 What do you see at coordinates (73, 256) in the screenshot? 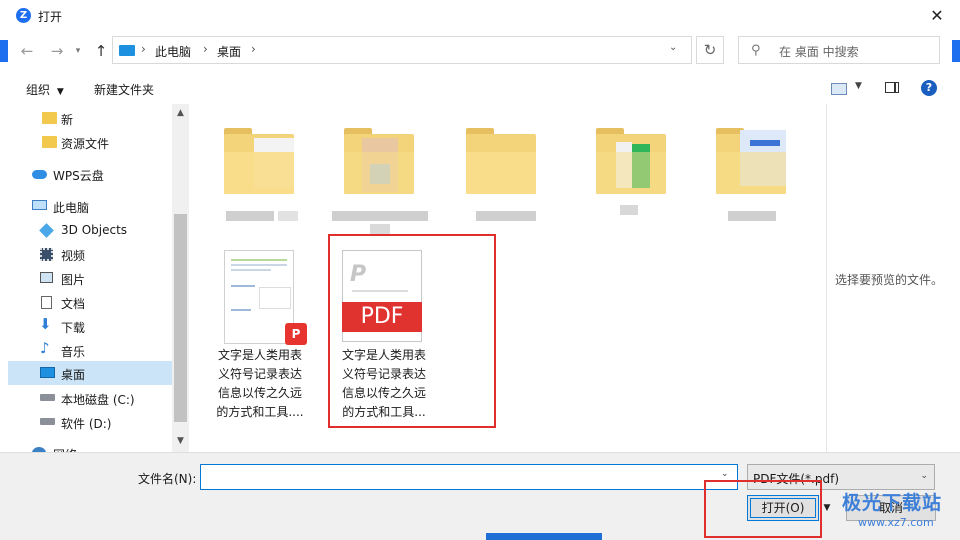
I see `nav-item-label: 视频` at bounding box center [73, 256].